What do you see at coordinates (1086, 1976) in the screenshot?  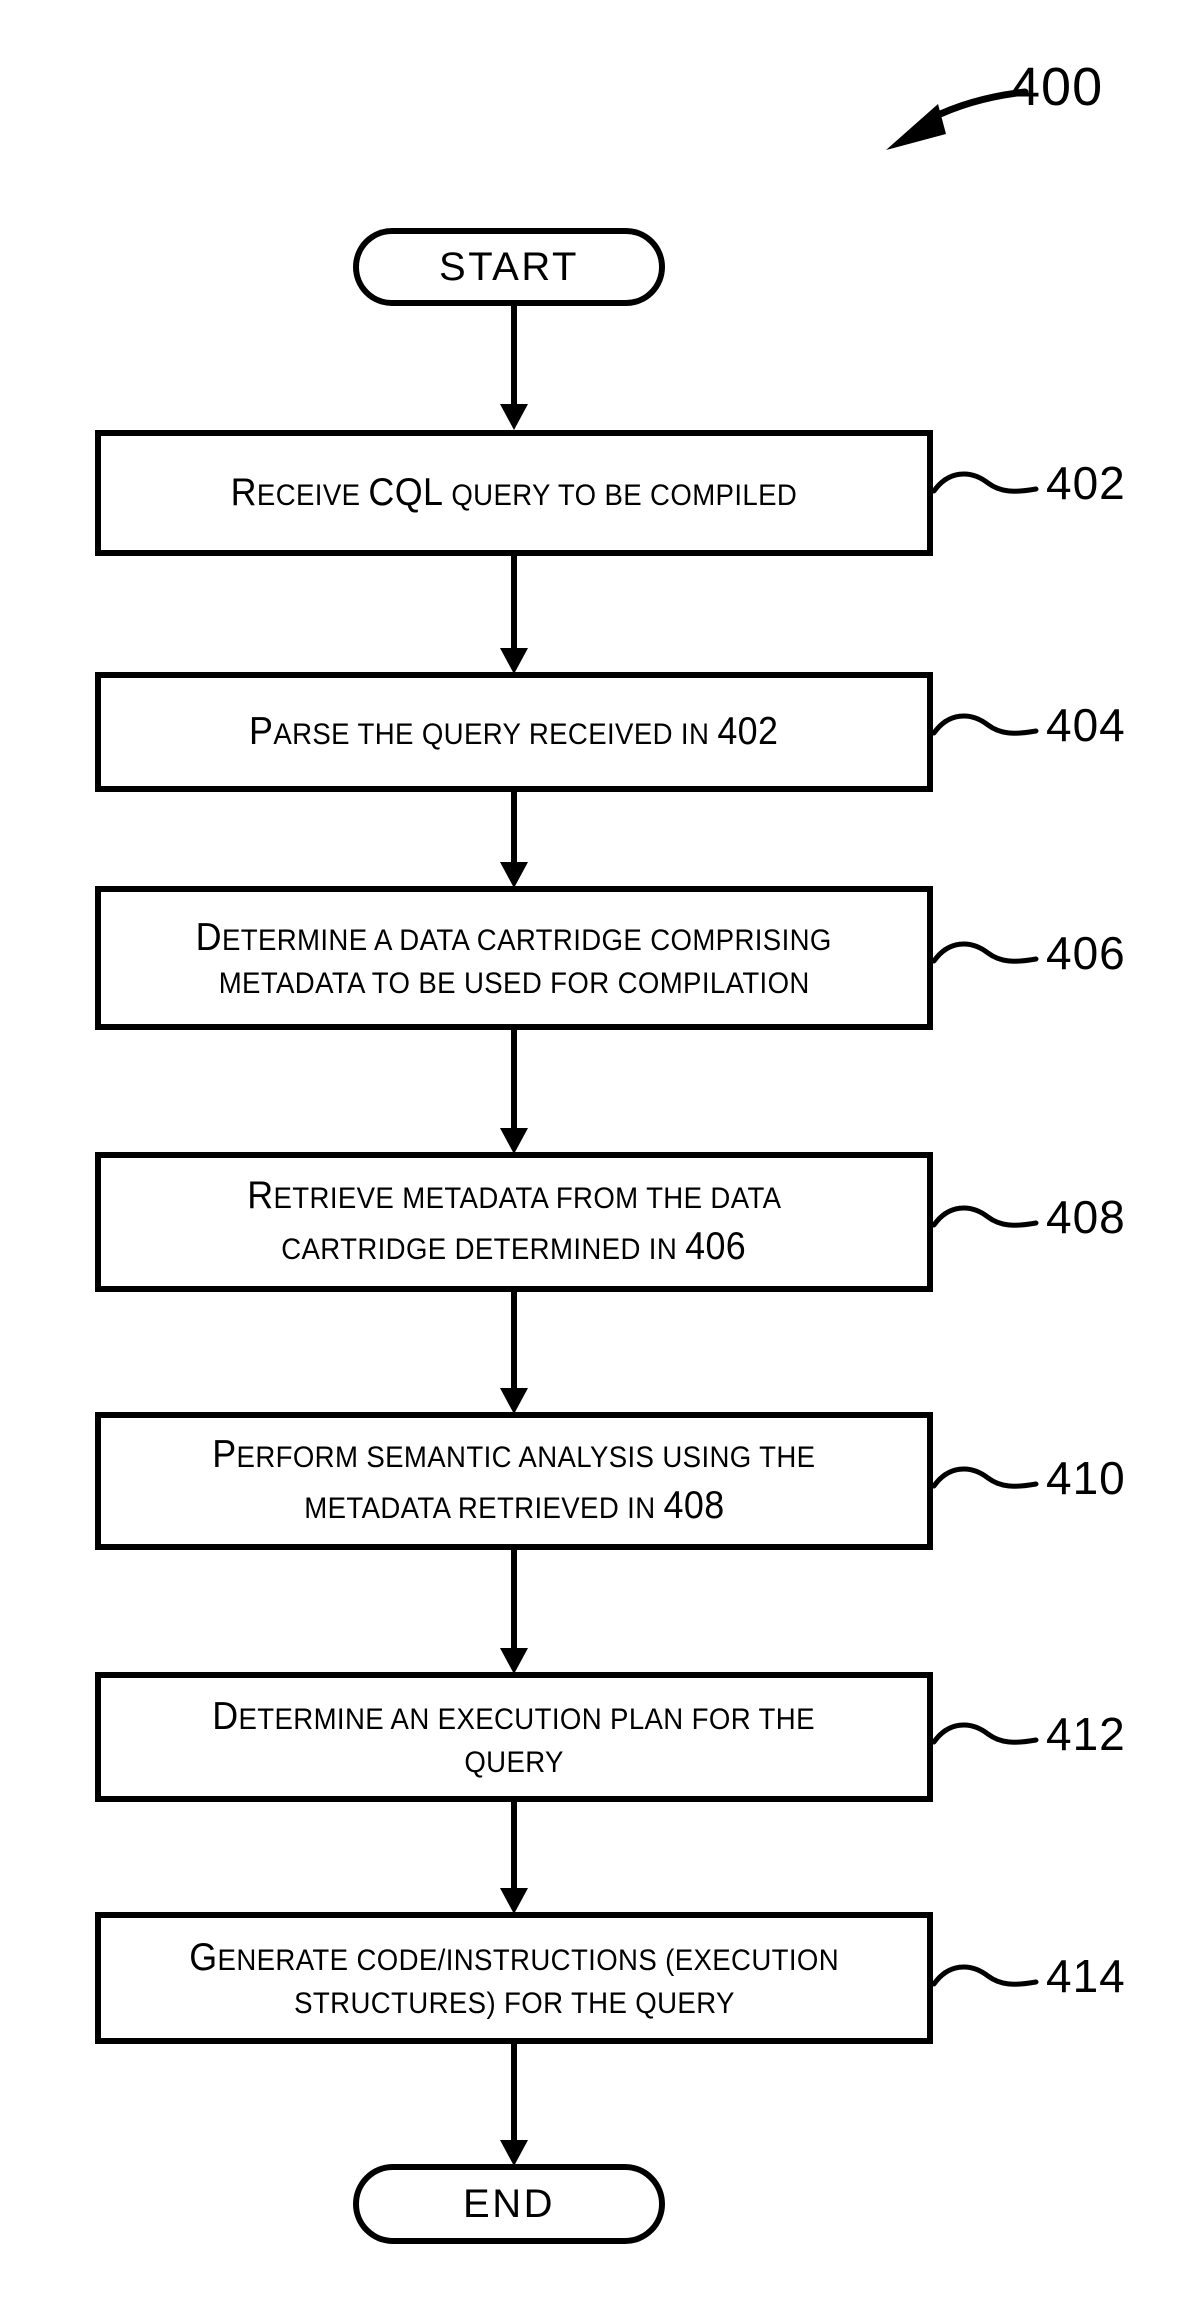 I see `callout-414-label: 414` at bounding box center [1086, 1976].